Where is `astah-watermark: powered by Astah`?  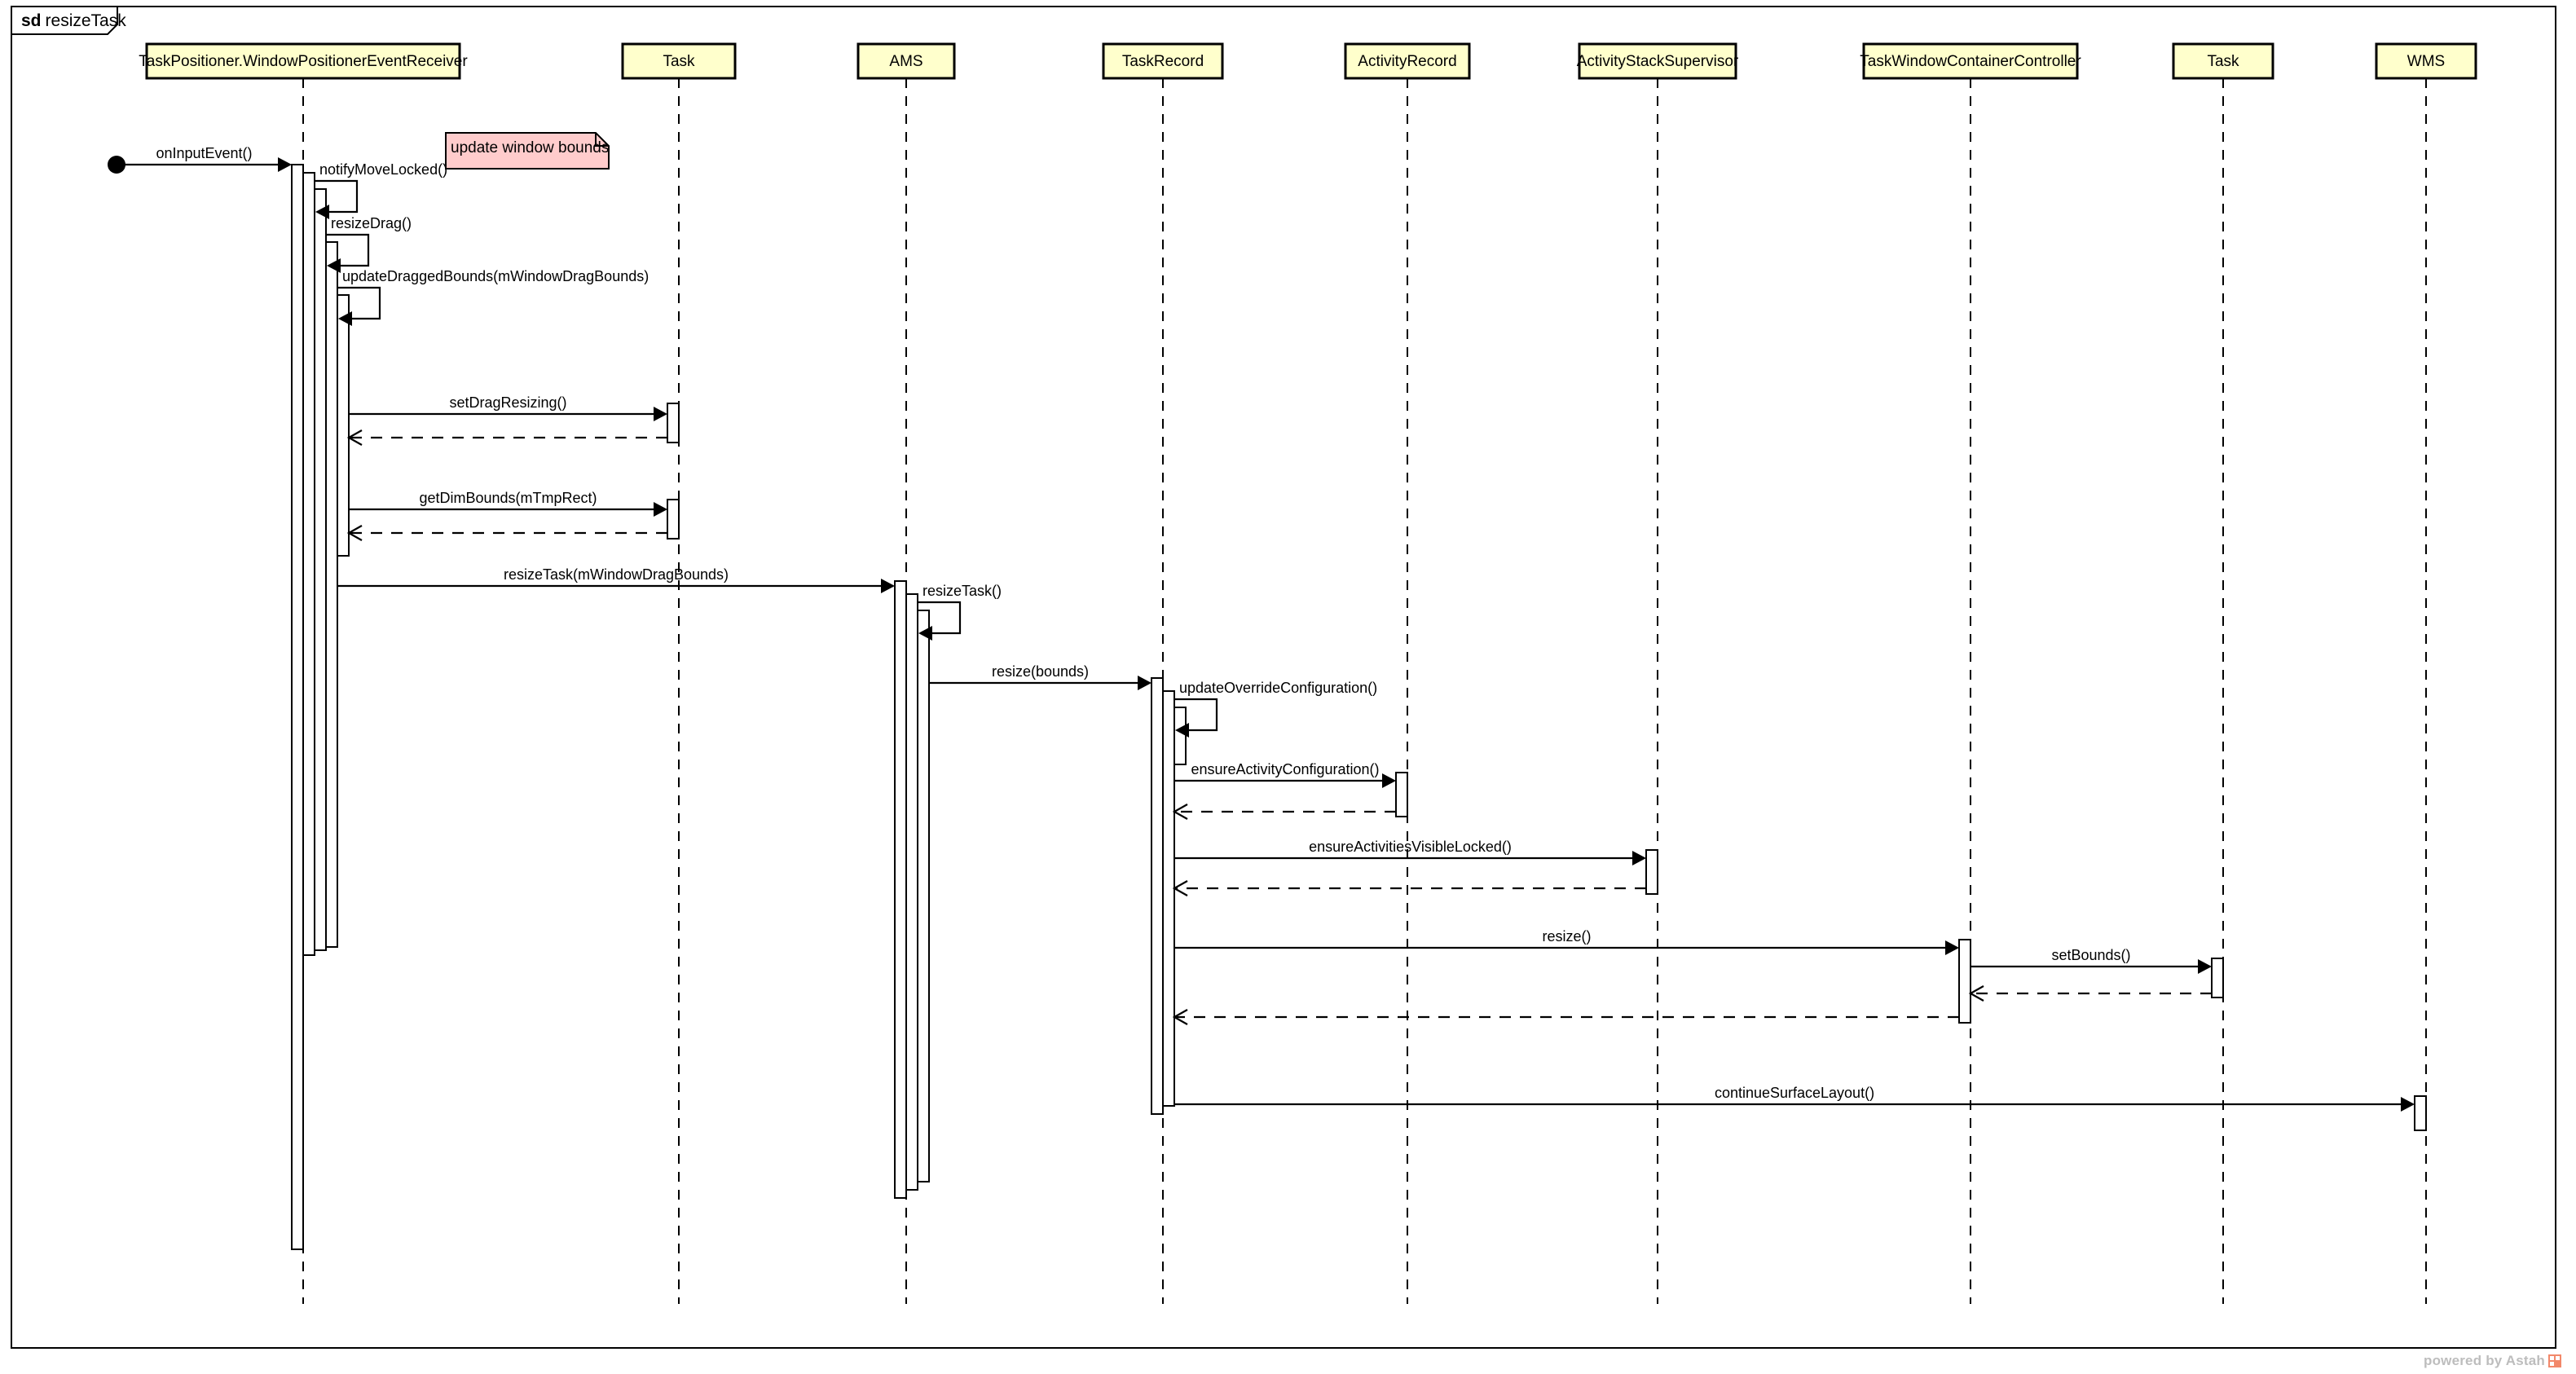
astah-watermark: powered by Astah is located at coordinates (2493, 1361).